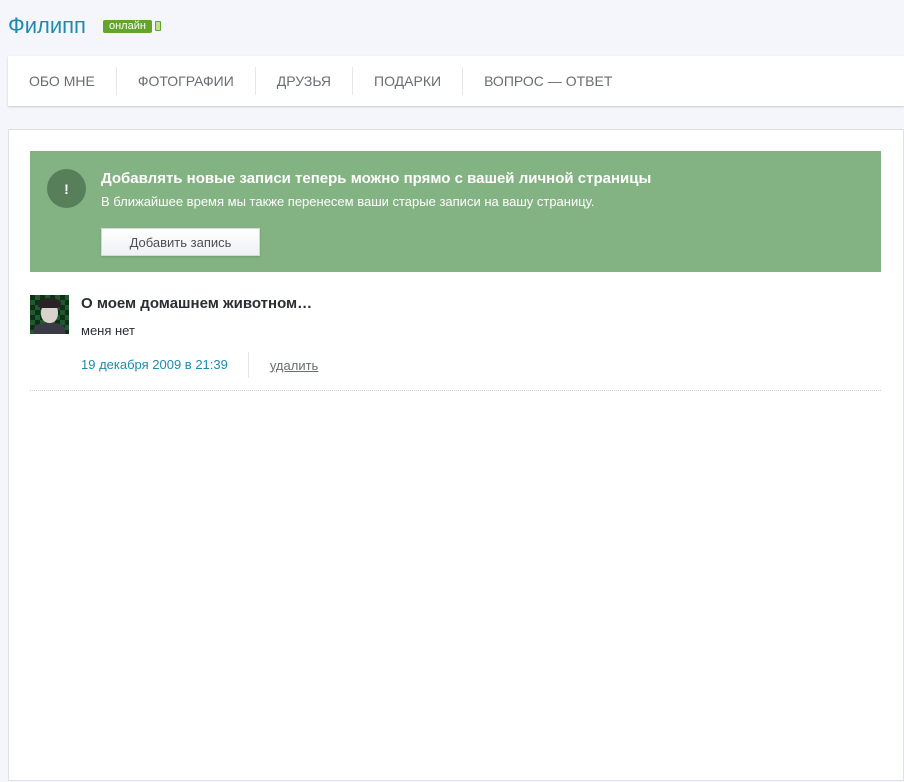  Describe the element at coordinates (185, 81) in the screenshot. I see `tab-photos: ФОТОГРАФИИ` at that location.